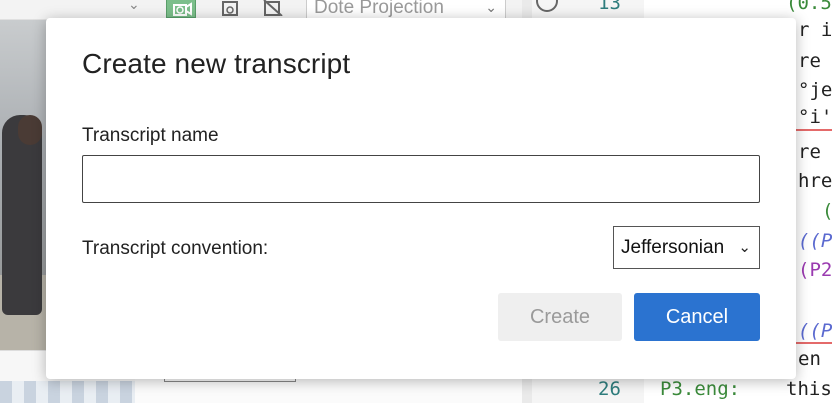 The height and width of the screenshot is (403, 832). I want to click on code-fragment: °je, so click(815, 90).